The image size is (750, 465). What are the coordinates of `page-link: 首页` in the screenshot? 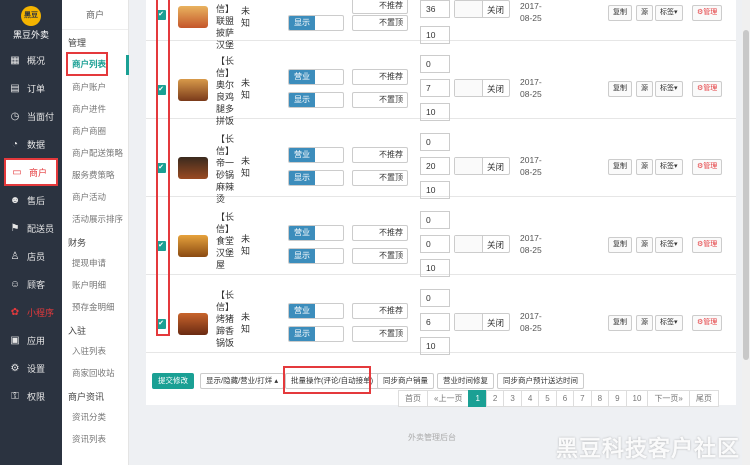 It's located at (413, 398).